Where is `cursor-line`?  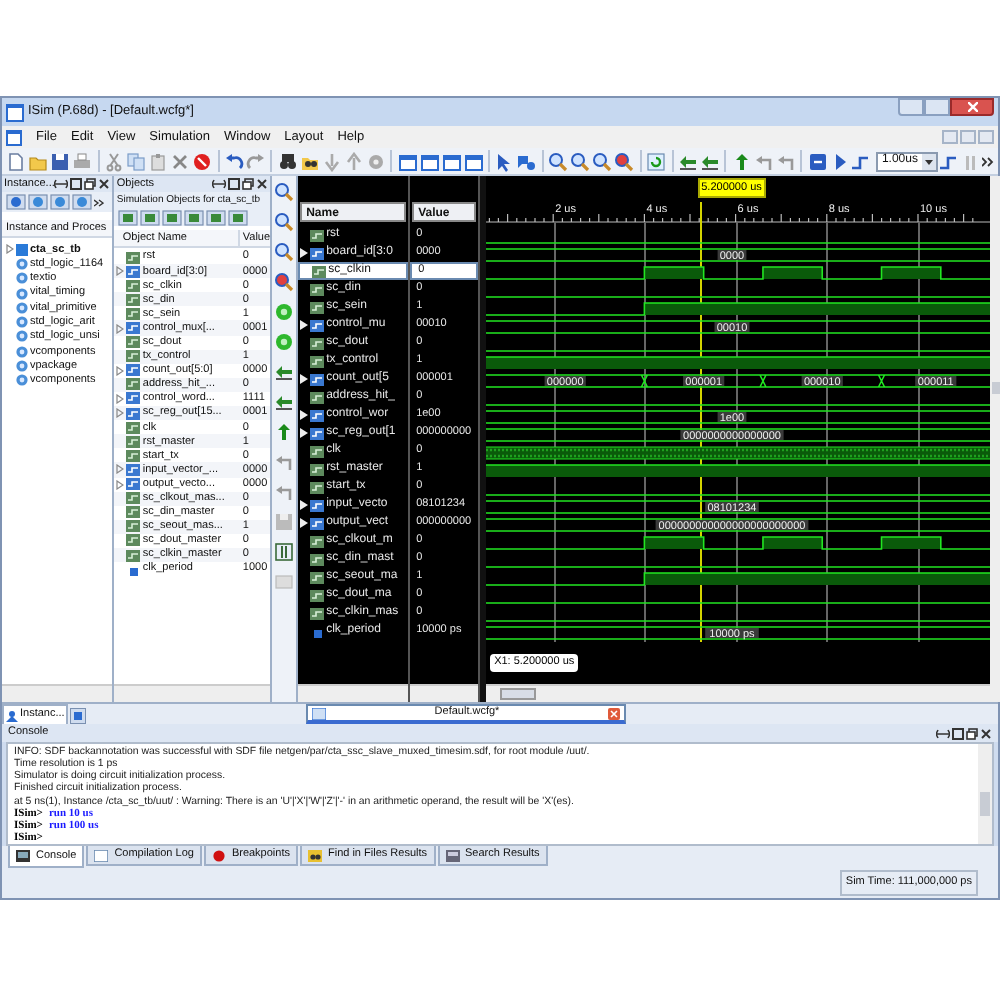
cursor-line is located at coordinates (700, 422).